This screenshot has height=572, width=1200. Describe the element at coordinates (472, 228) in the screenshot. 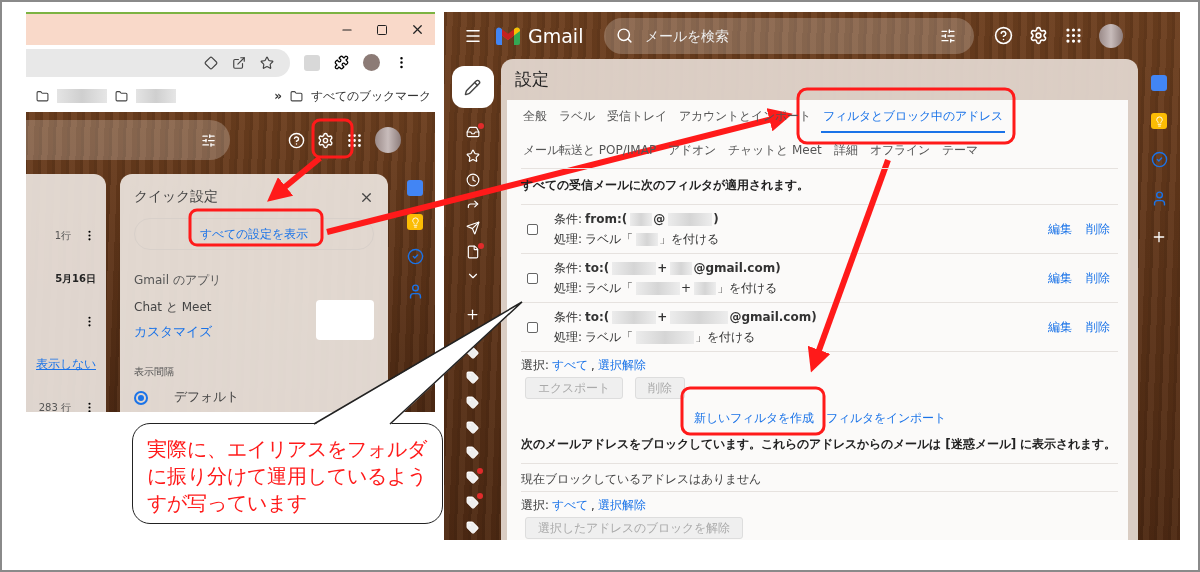

I see `send-icon` at that location.